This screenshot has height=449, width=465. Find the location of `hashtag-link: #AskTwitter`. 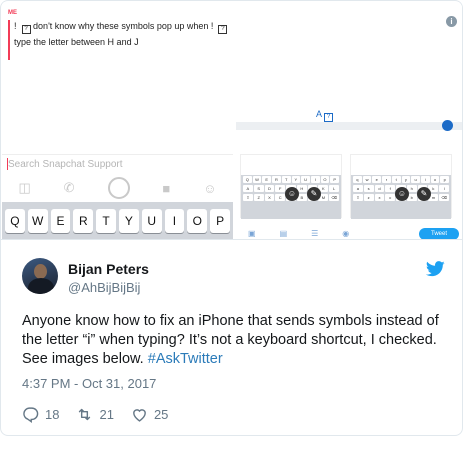

hashtag-link: #AskTwitter is located at coordinates (185, 359).